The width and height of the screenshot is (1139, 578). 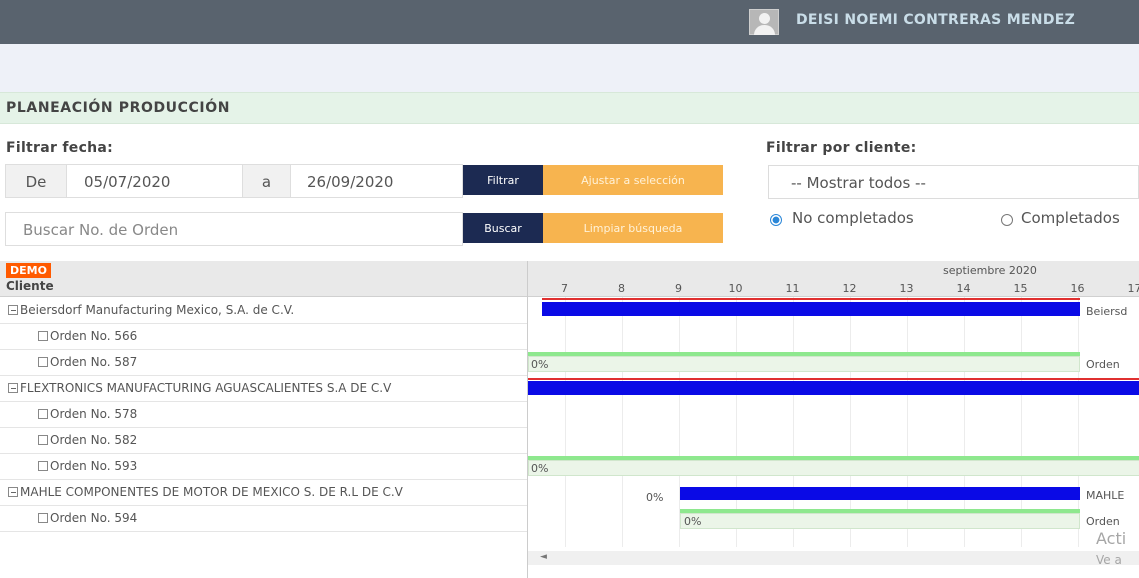 What do you see at coordinates (735, 288) in the screenshot?
I see `timeline-day: 10` at bounding box center [735, 288].